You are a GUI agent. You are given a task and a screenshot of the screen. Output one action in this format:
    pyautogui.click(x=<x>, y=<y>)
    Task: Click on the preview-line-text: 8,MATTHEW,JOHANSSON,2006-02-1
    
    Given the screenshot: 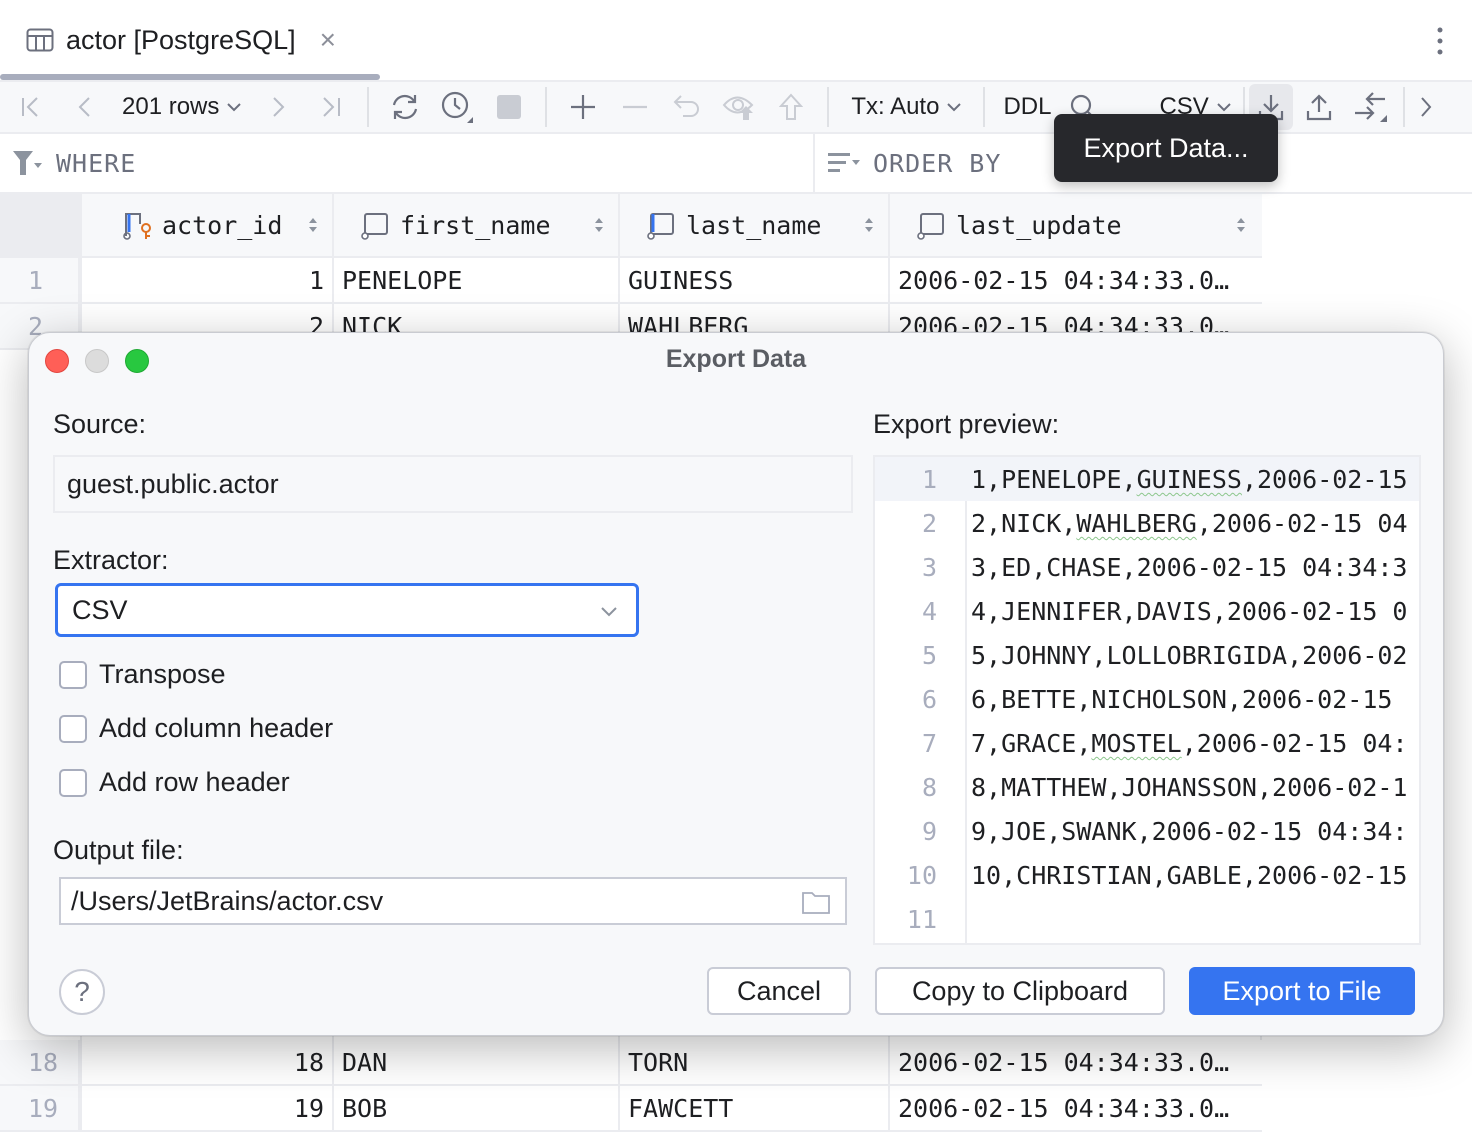 What is the action you would take?
    pyautogui.click(x=1189, y=787)
    